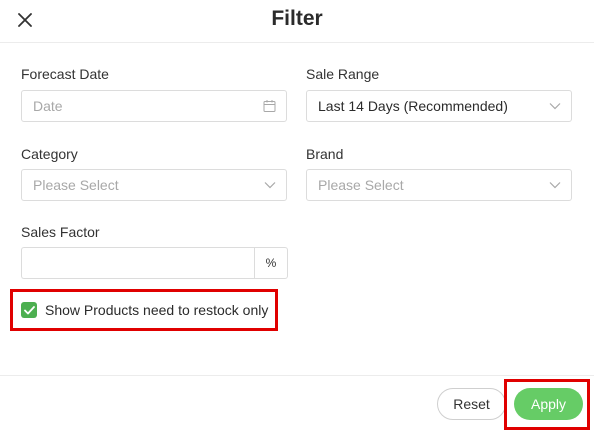  Describe the element at coordinates (154, 106) in the screenshot. I see `forecast-date-input: Date` at that location.